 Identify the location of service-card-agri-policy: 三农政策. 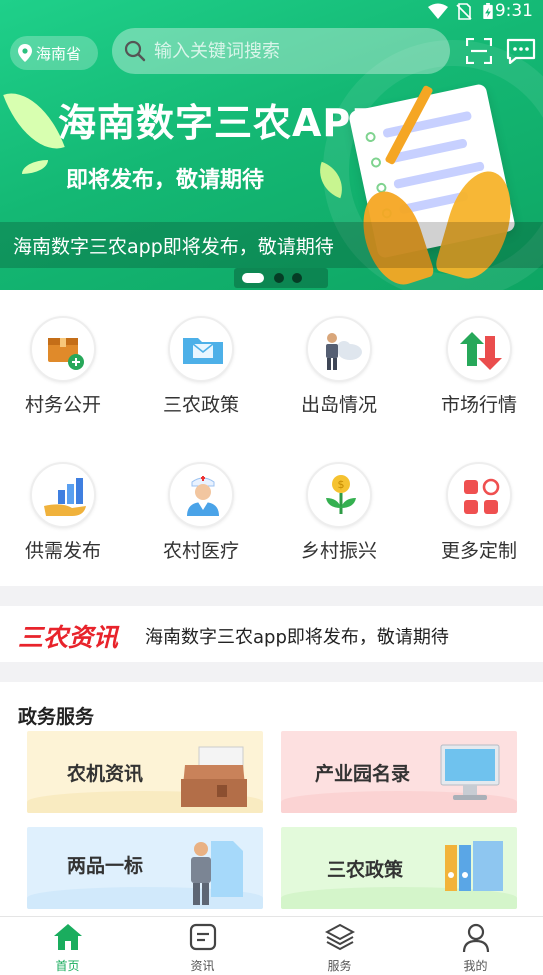
(399, 868).